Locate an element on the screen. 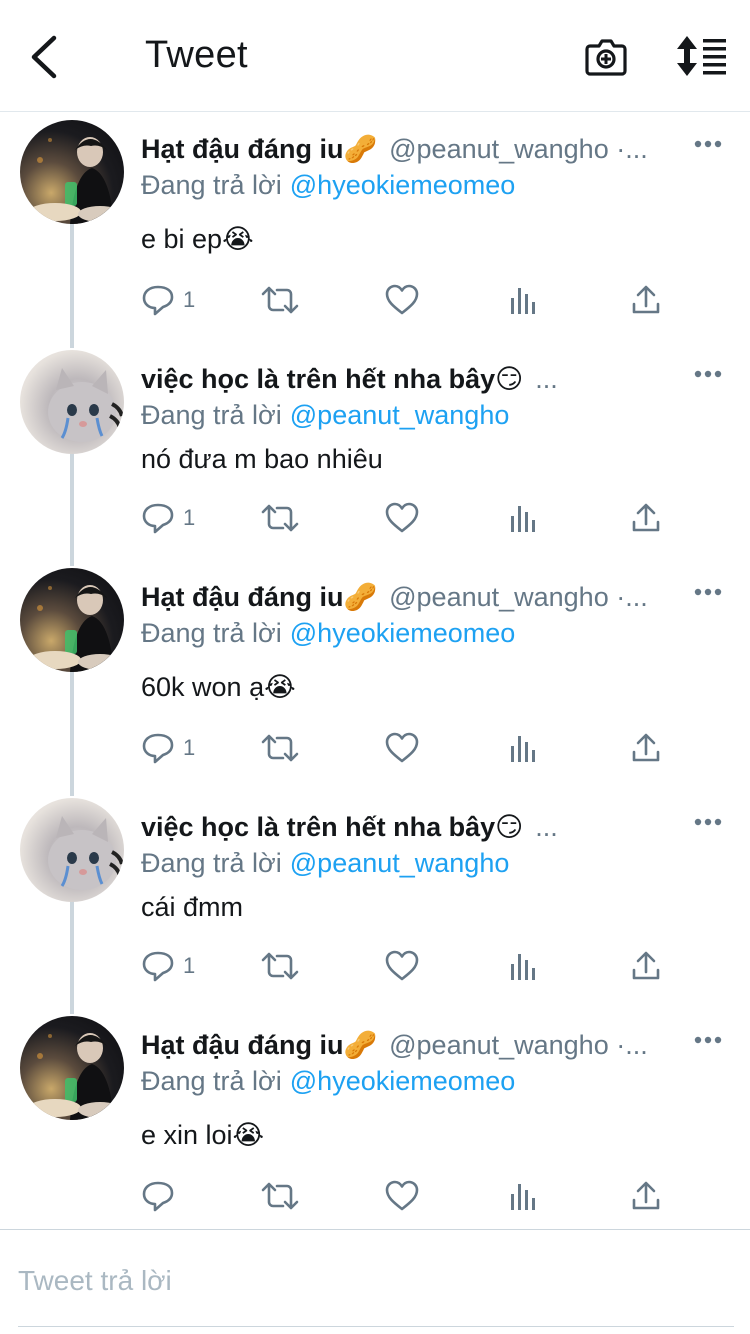 This screenshot has width=750, height=1334. tweet-text: nó đưa m bao nhiêu is located at coordinates (262, 459).